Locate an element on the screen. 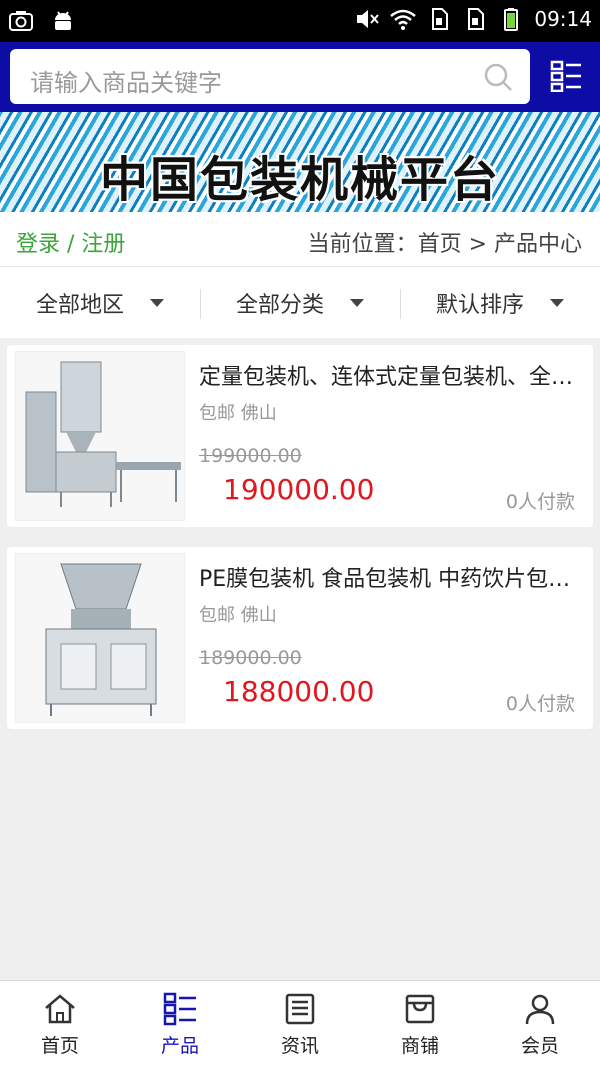 The width and height of the screenshot is (600, 1067). breadcrumb: 当前位置：首页 > 产品中心 is located at coordinates (444, 244).